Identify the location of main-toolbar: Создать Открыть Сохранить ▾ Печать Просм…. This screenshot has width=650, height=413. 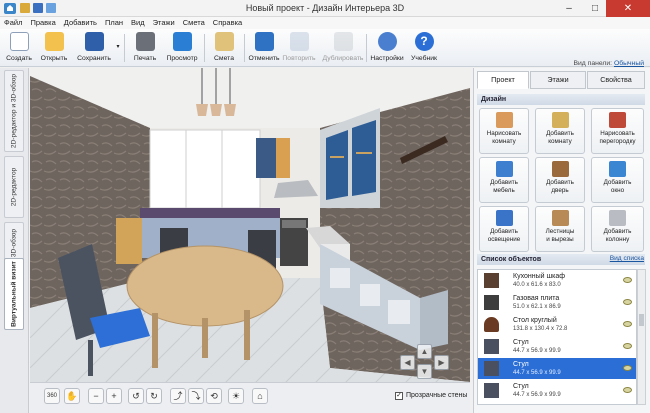
(325, 48).